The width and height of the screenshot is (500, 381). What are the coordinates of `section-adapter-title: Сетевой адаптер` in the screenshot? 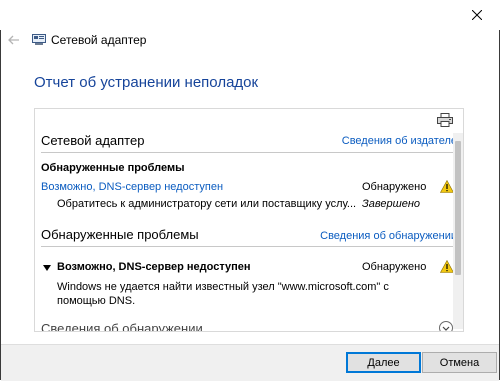 It's located at (93, 140).